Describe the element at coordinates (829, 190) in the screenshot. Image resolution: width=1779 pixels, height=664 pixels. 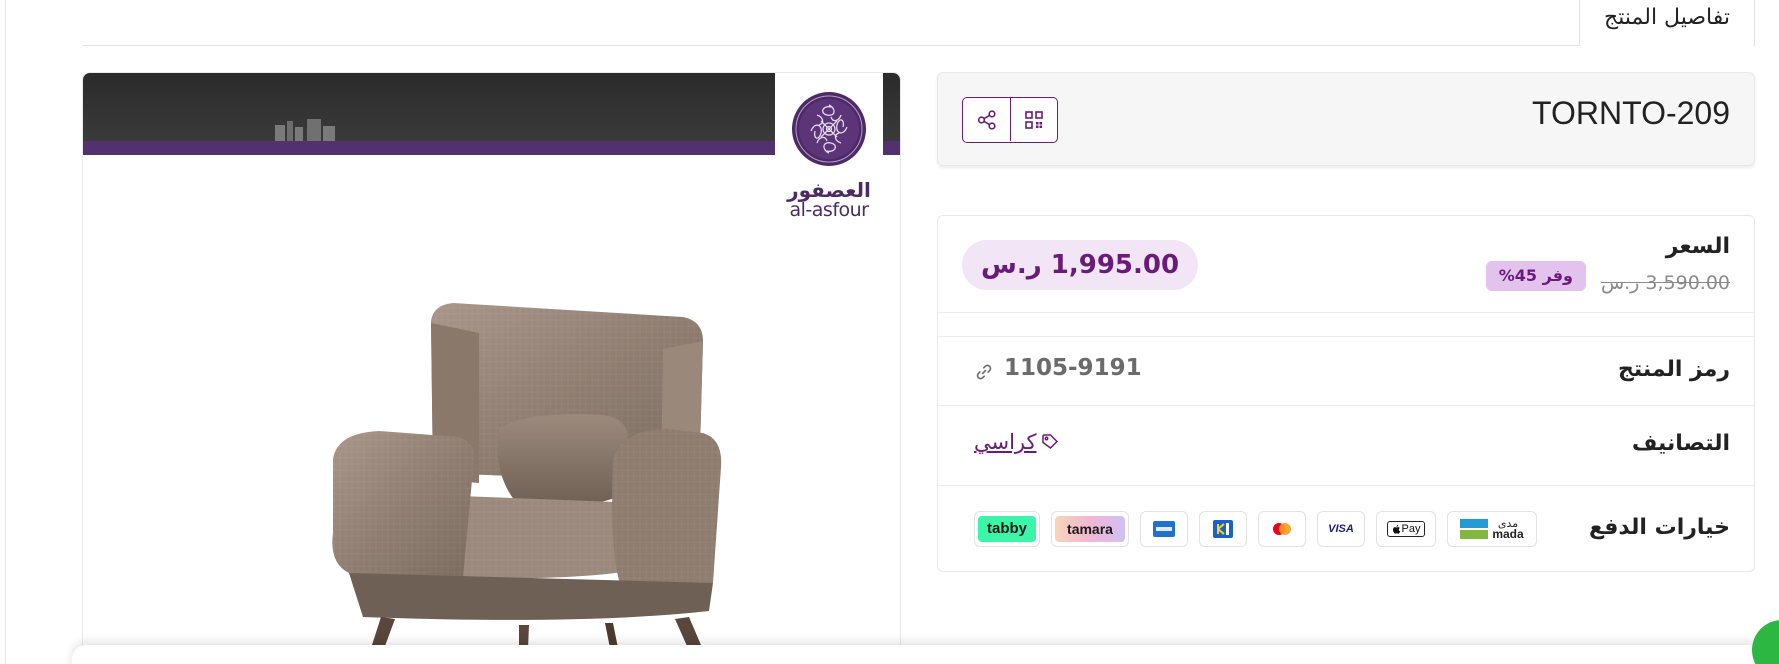
I see `logo-arabic-text: العصفور` at that location.